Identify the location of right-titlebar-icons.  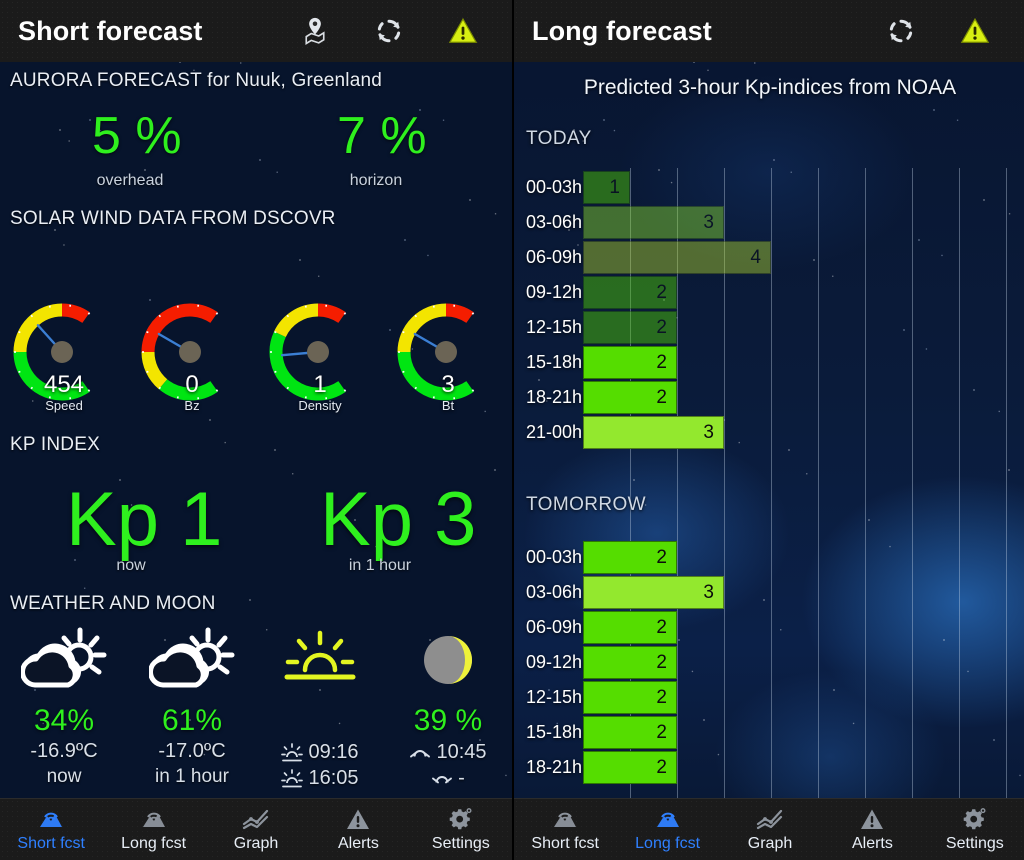
(946, 31).